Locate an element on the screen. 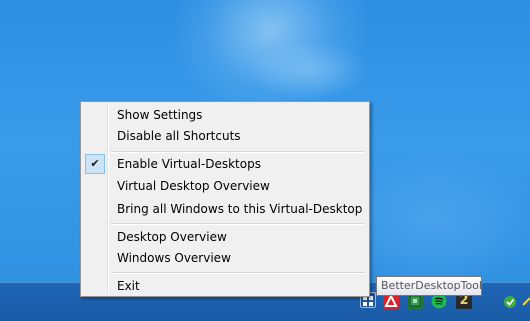 Image resolution: width=530 pixels, height=321 pixels. menu-item-enable-virtual-desktops: ✔ Enable Virtual-Desktops is located at coordinates (225, 164).